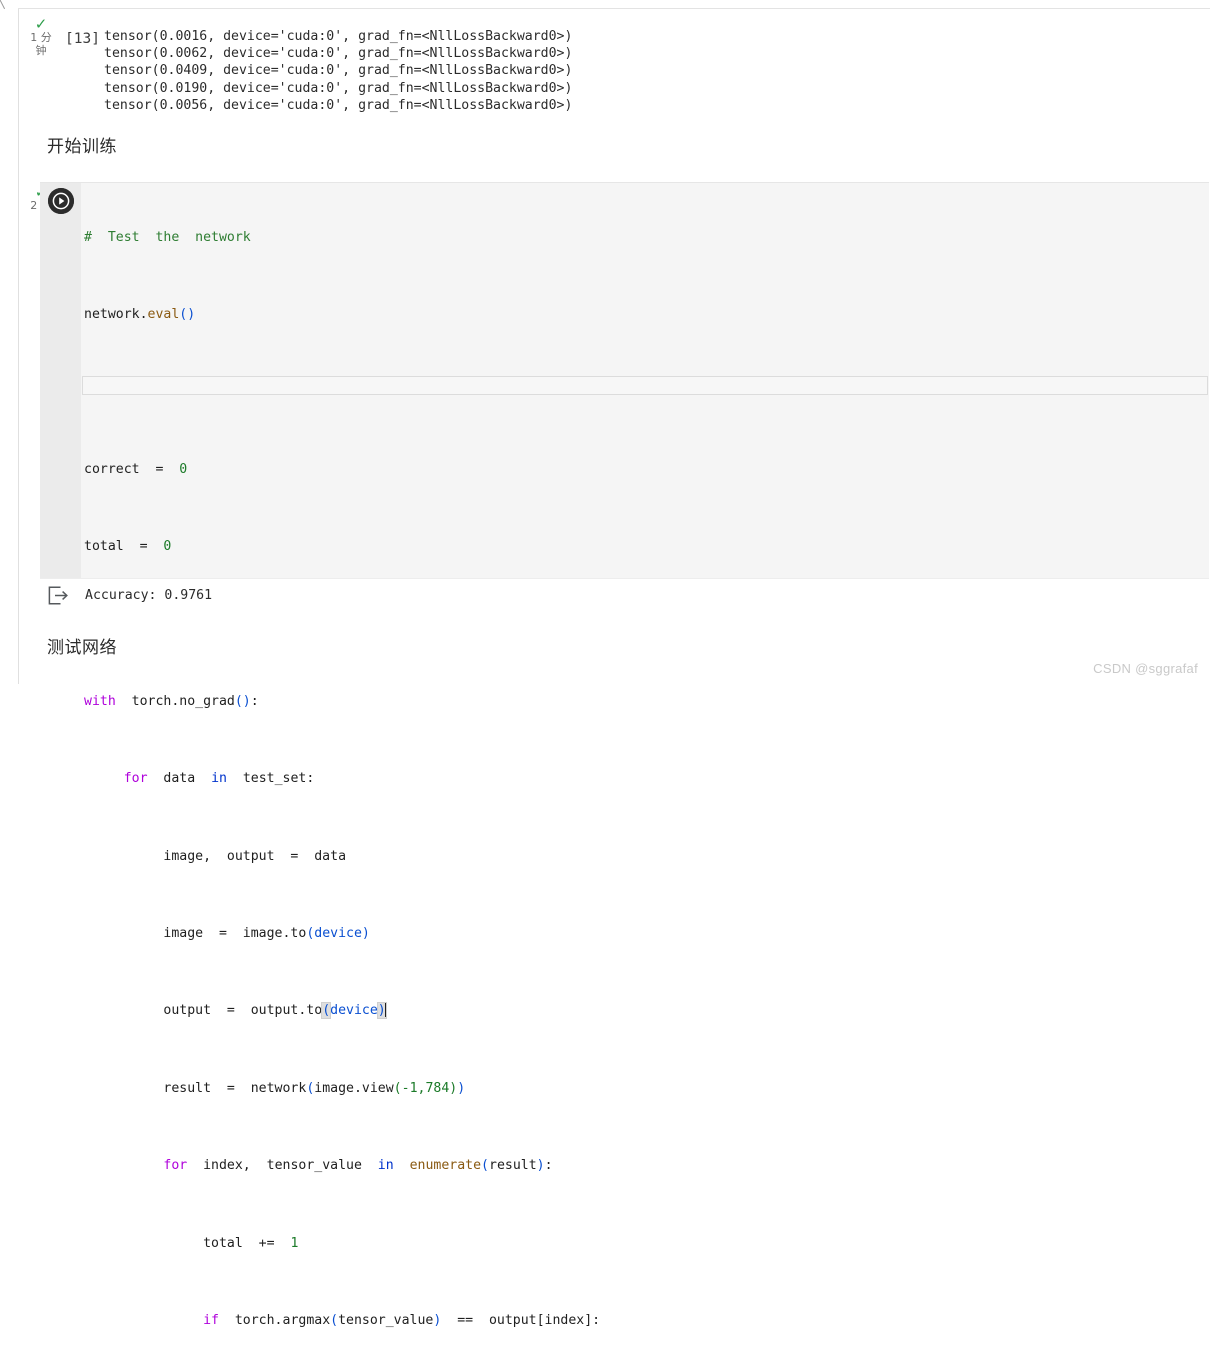  I want to click on code-cell-gutter, so click(60, 381).